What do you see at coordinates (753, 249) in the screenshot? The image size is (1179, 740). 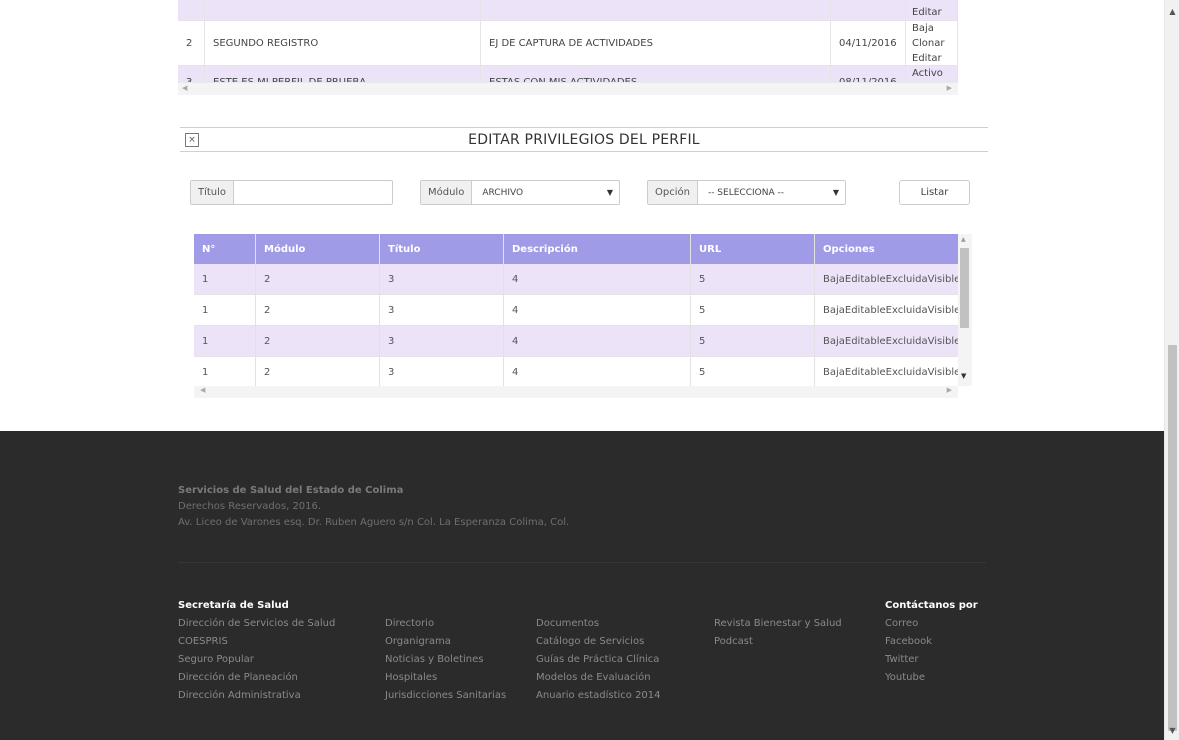 I see `header-url: URL` at bounding box center [753, 249].